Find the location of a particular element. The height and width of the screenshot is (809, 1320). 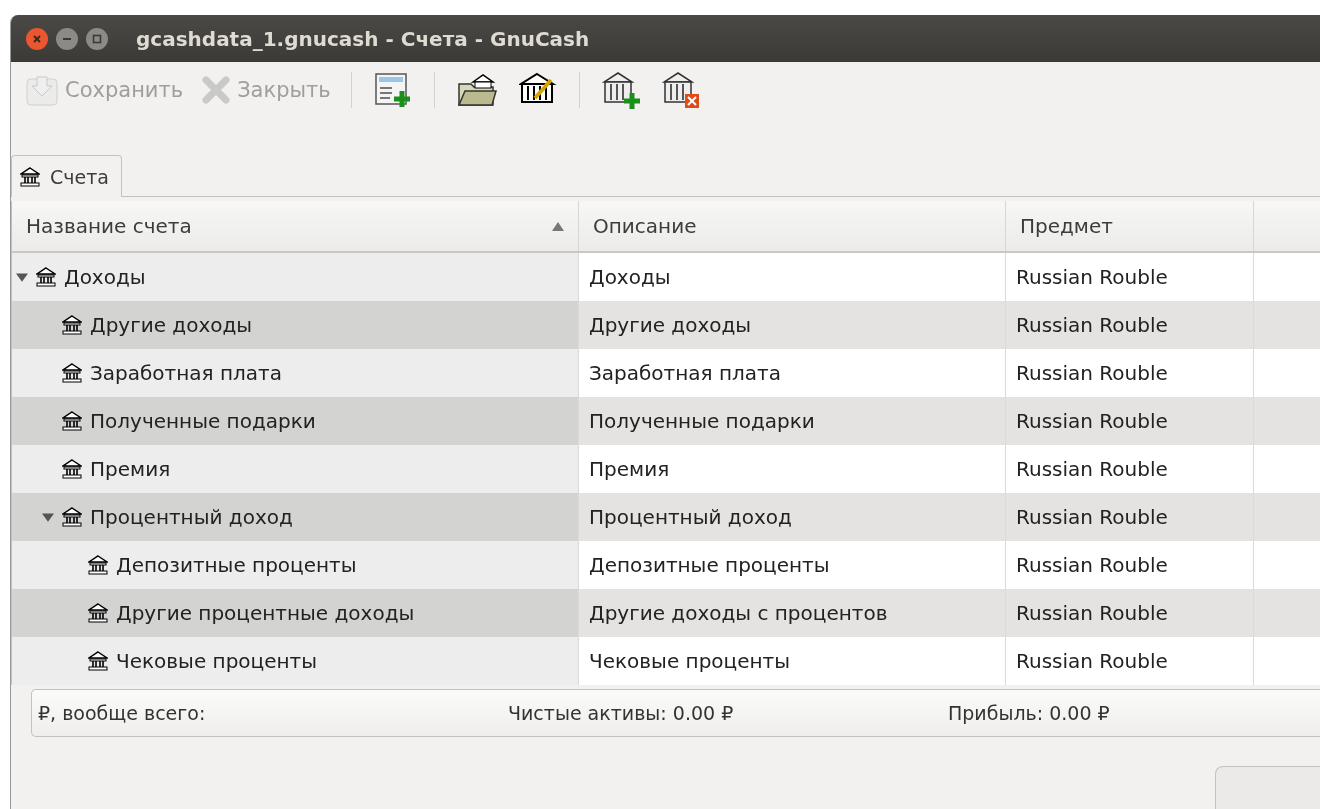

column-header: Предмет is located at coordinates (1130, 226).